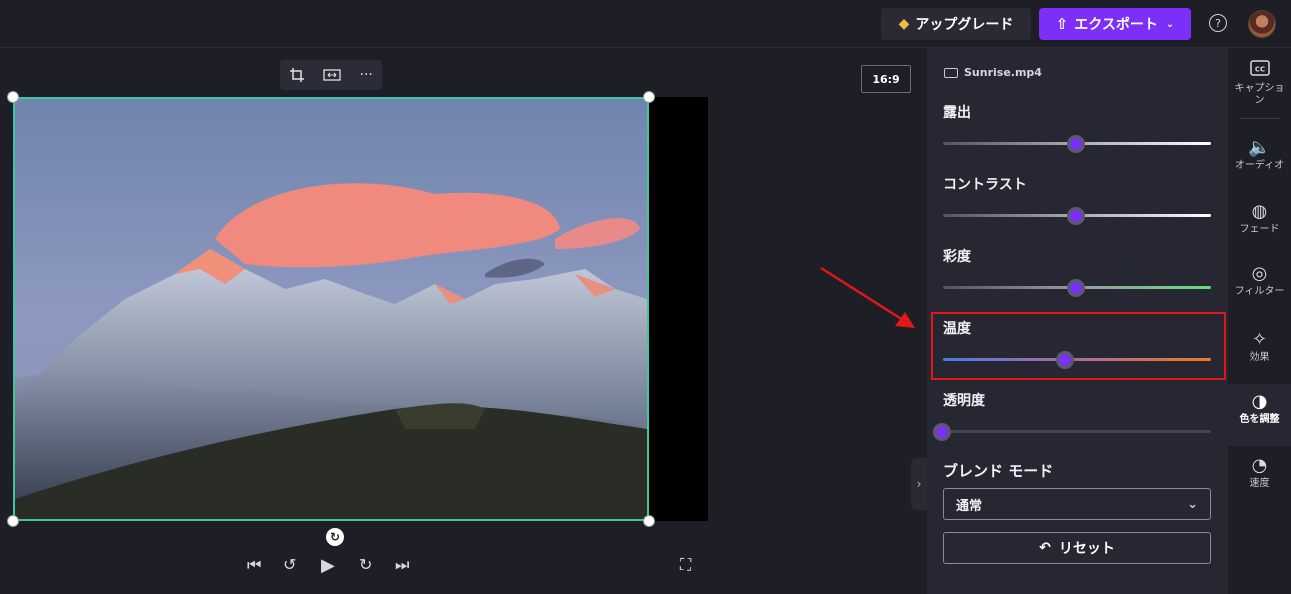 The image size is (1291, 594). I want to click on blend-mode-select: 通常 ⌄, so click(1077, 504).